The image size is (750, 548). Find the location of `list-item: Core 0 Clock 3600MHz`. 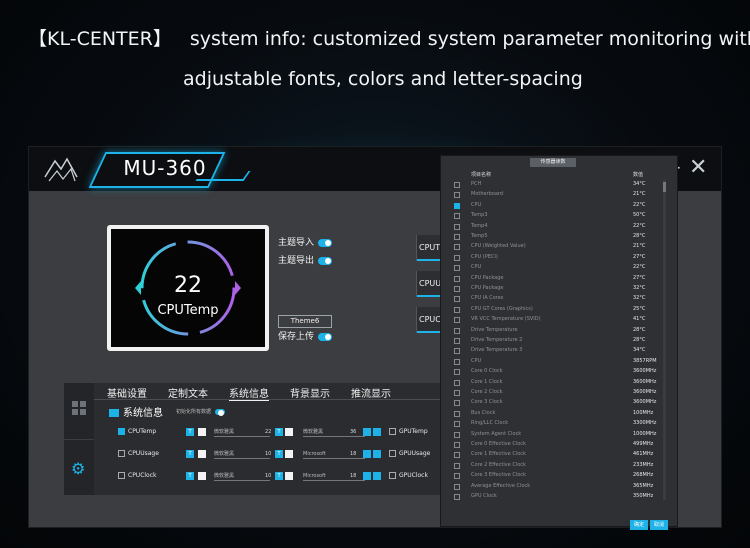

list-item: Core 0 Clock 3600MHz is located at coordinates (559, 372).